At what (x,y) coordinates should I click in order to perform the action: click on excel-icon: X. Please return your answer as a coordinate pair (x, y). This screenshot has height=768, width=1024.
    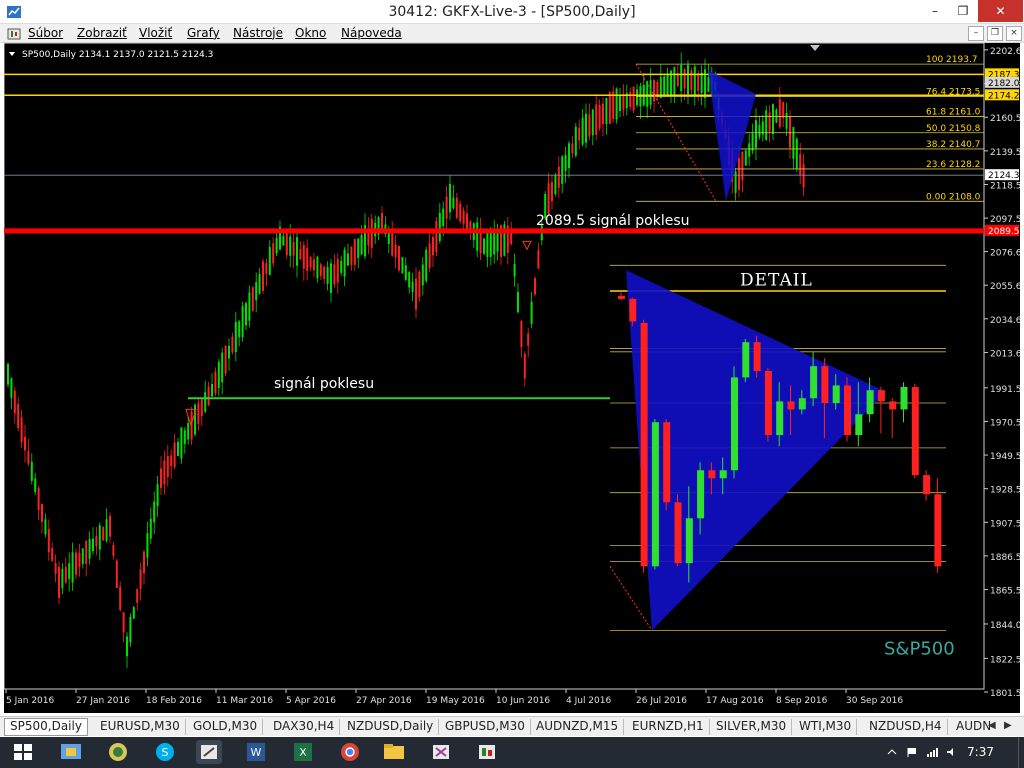
    Looking at the image, I should click on (303, 752).